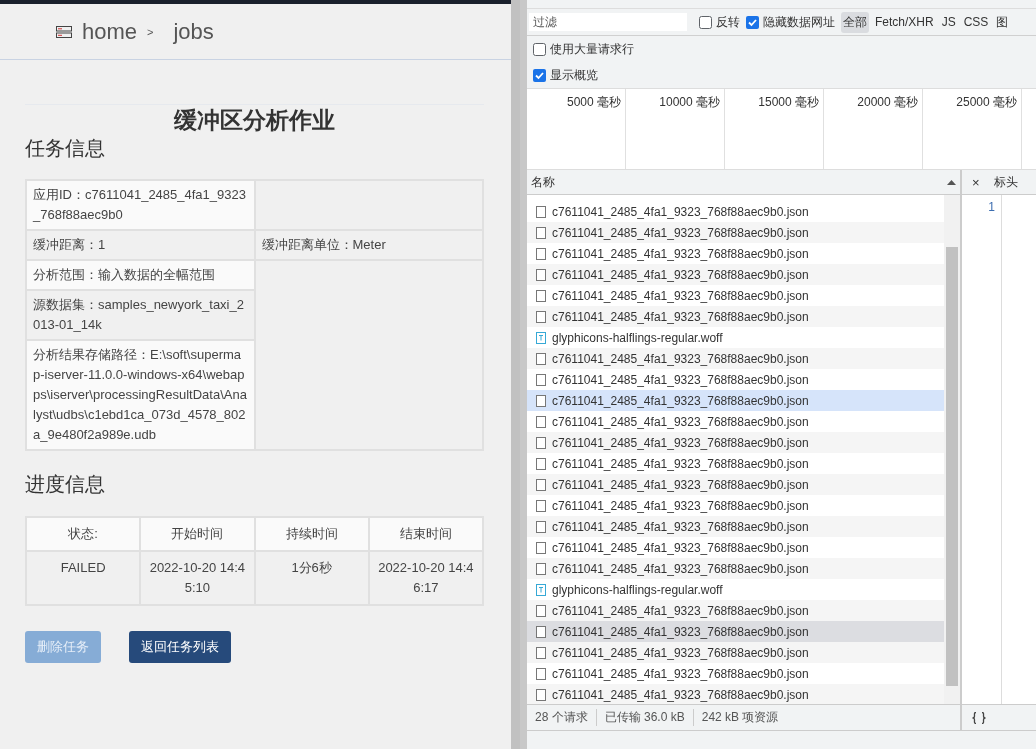 This screenshot has width=1036, height=749. Describe the element at coordinates (254, 119) in the screenshot. I see `page-title: 缓冲区分析作业` at that location.